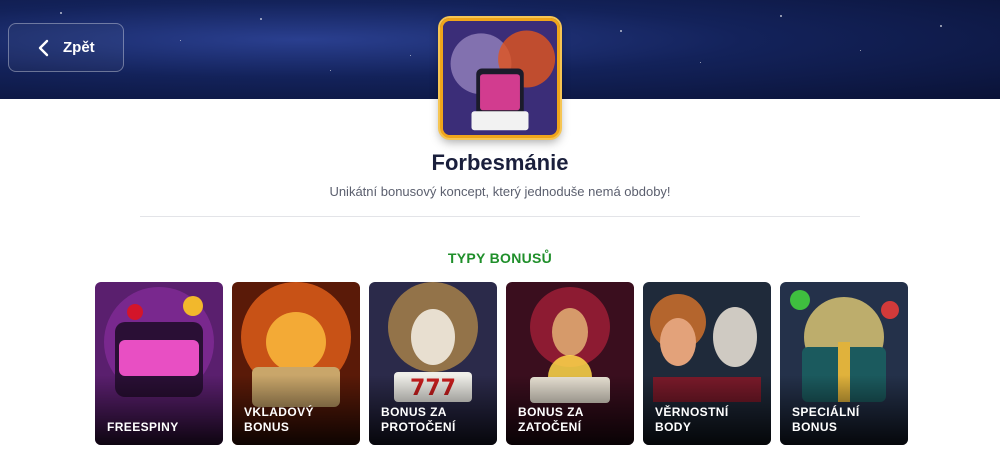 This screenshot has height=455, width=1000. What do you see at coordinates (500, 216) in the screenshot?
I see `divider` at bounding box center [500, 216].